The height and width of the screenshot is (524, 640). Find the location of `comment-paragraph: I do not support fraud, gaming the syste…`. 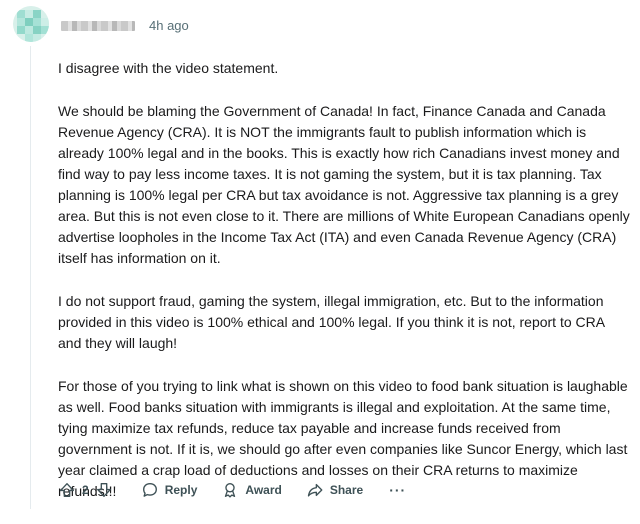

comment-paragraph: I do not support fraud, gaming the syste… is located at coordinates (331, 322).